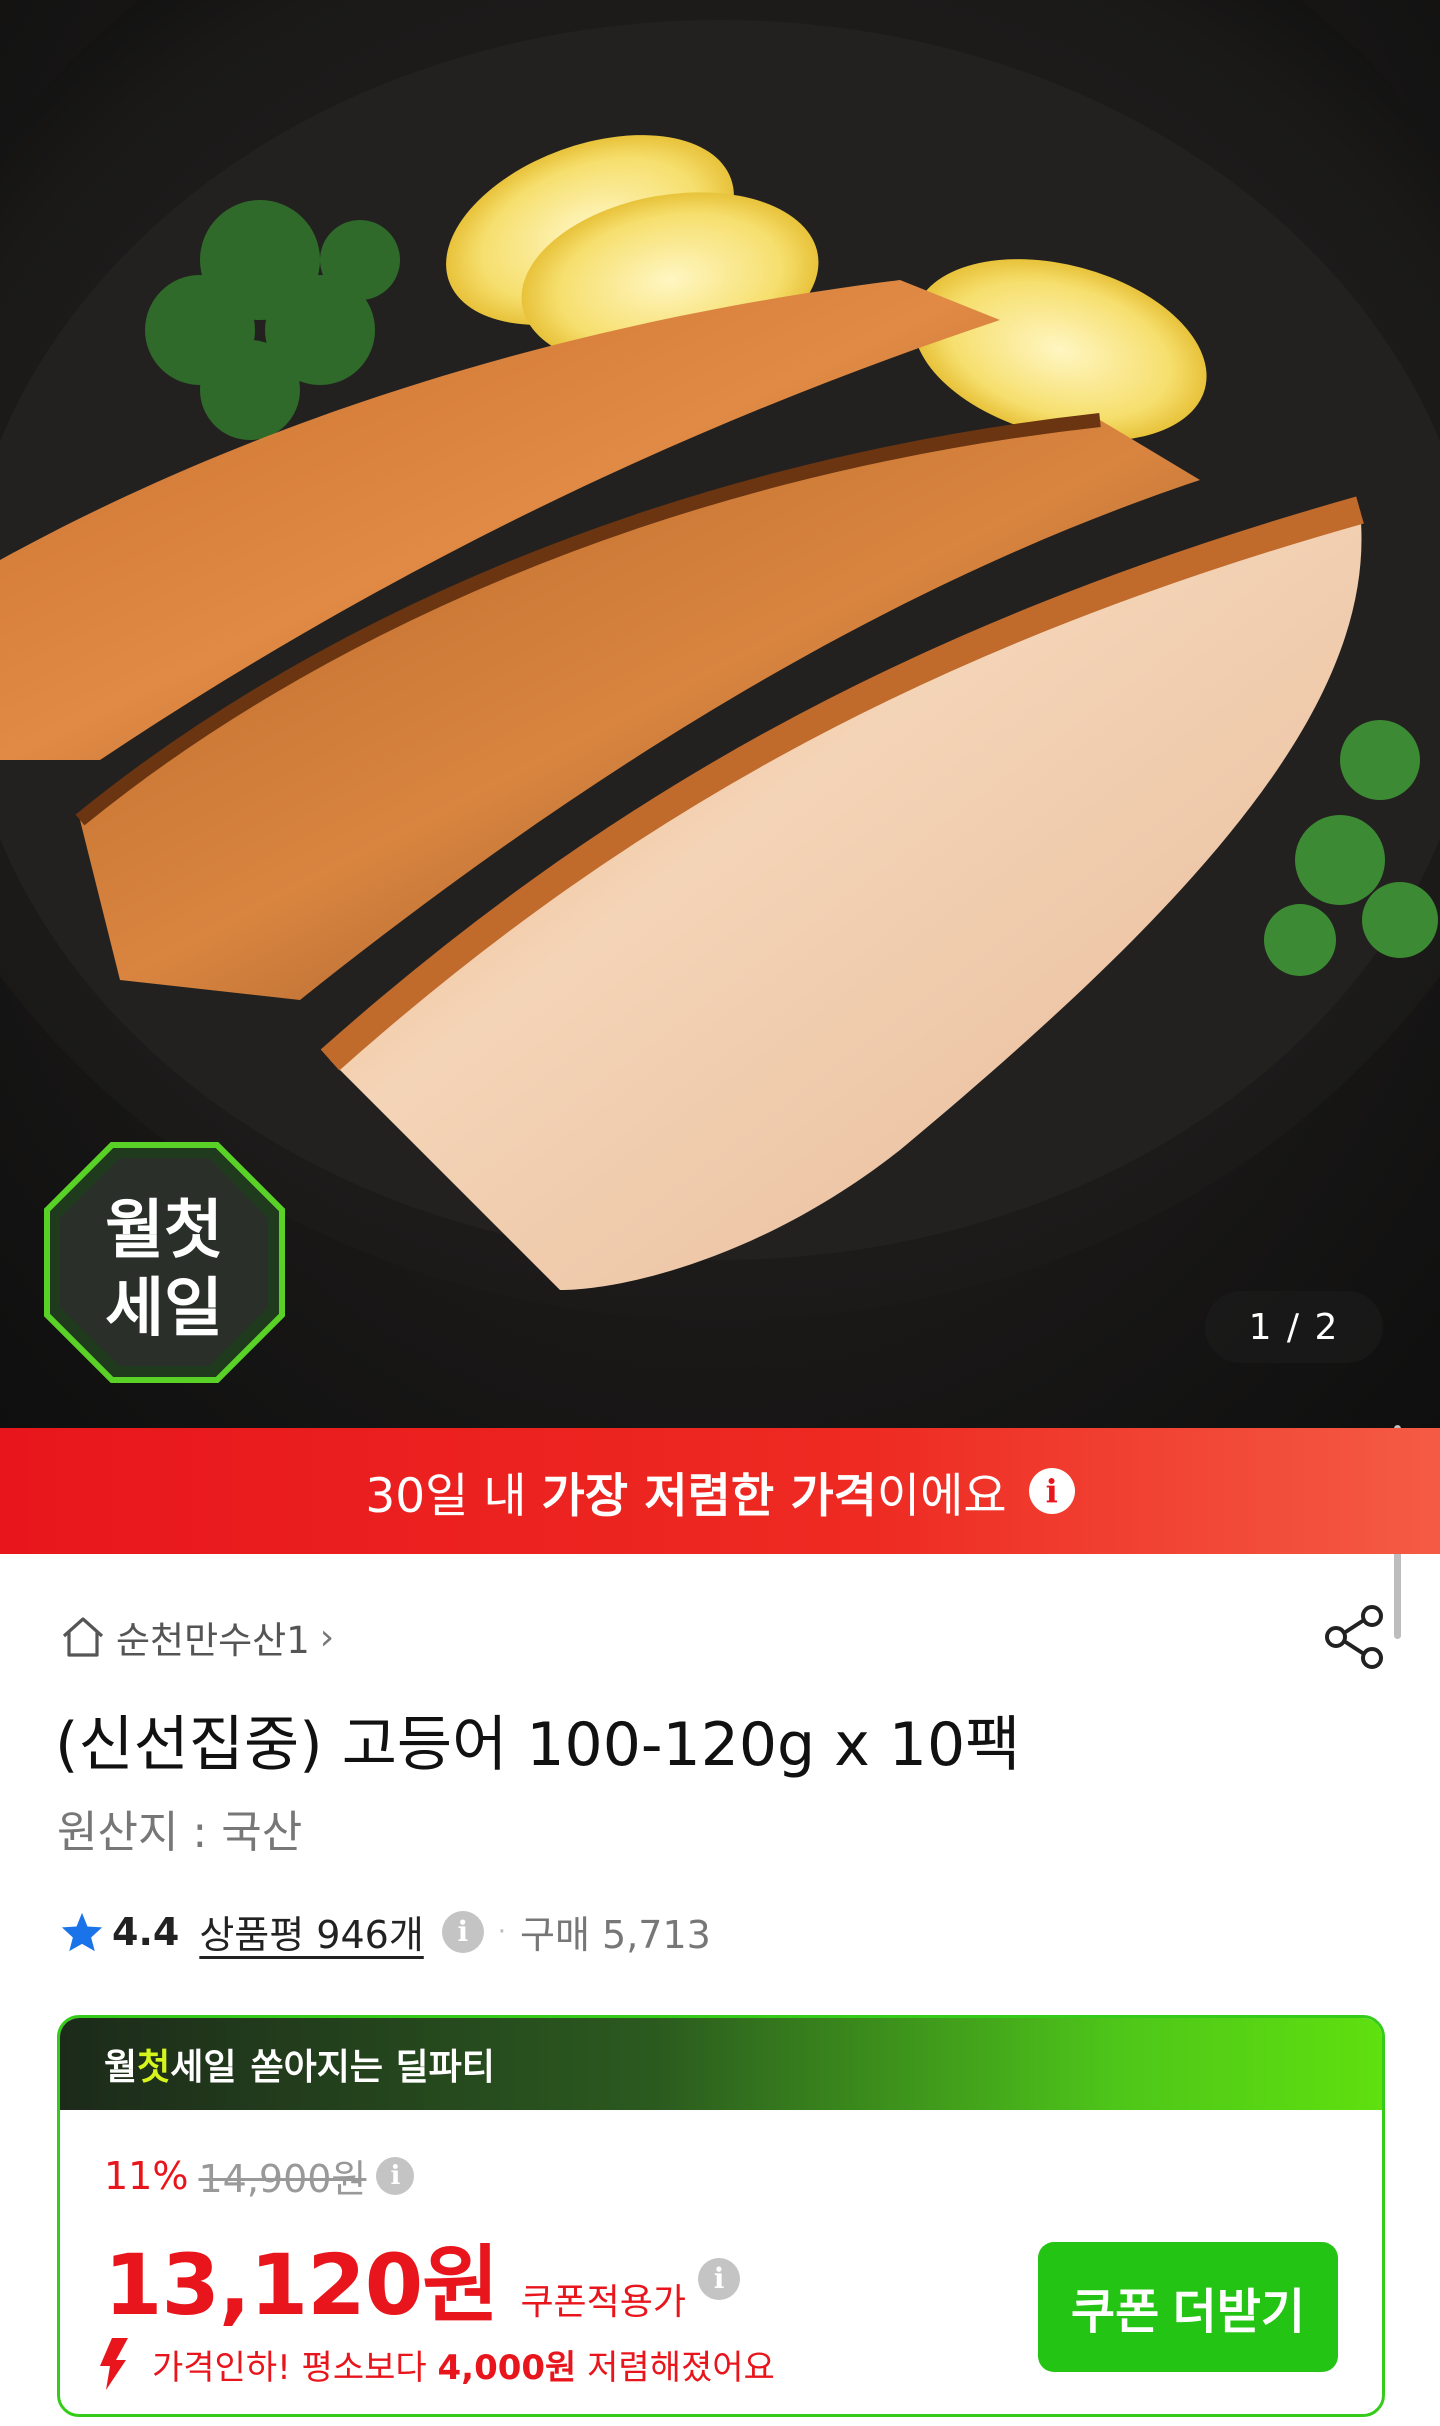 This screenshot has width=1440, height=2426. I want to click on deal-header-tail: 쏟아지는 딜파티, so click(372, 2067).